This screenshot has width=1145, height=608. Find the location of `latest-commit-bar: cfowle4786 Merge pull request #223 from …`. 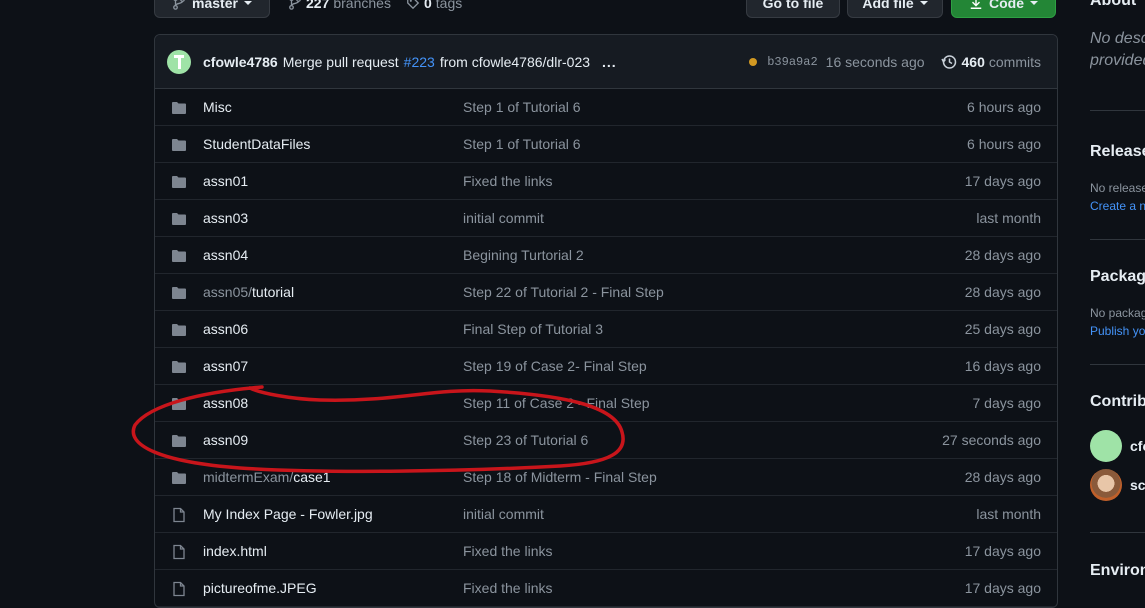

latest-commit-bar: cfowle4786 Merge pull request #223 from … is located at coordinates (606, 62).